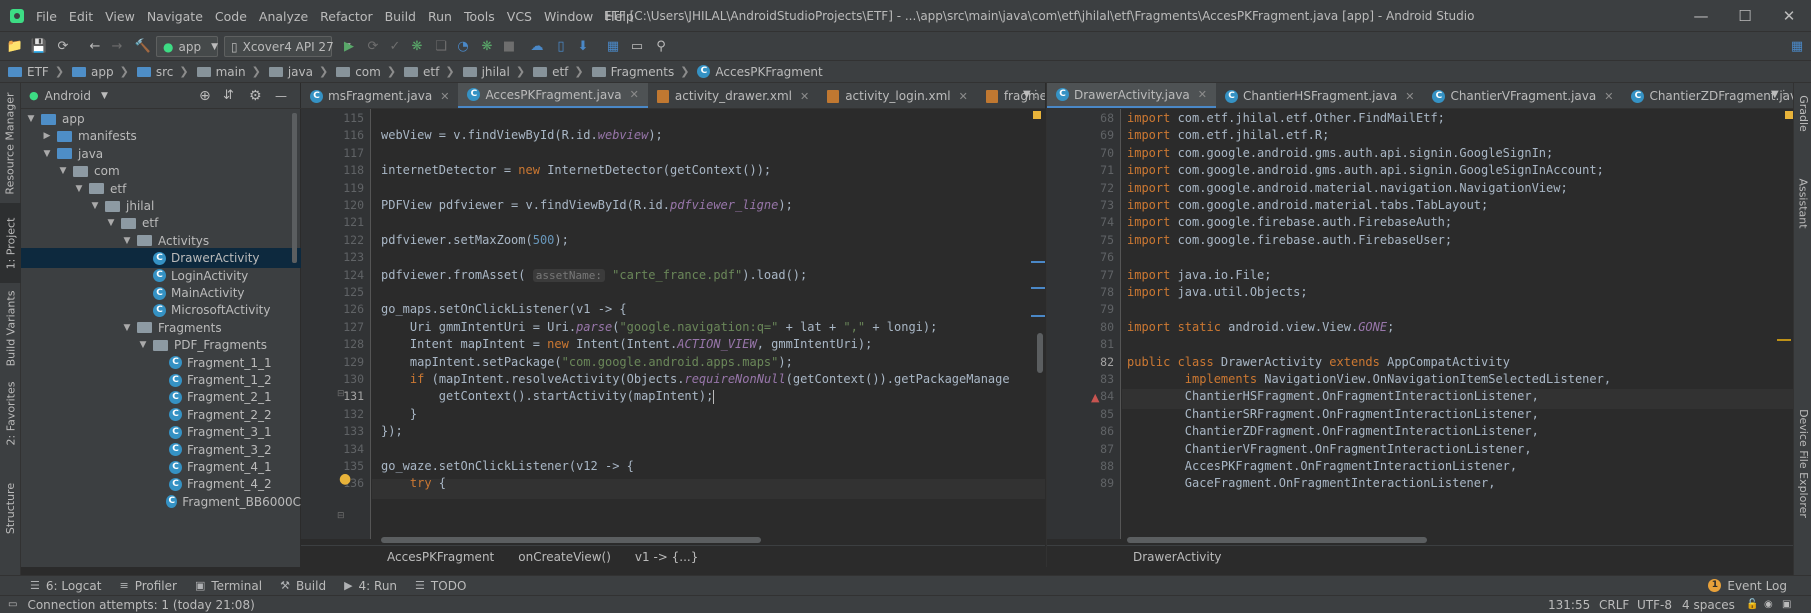 The height and width of the screenshot is (613, 1811). Describe the element at coordinates (379, 95) in the screenshot. I see `editor-tab: CmsFragment.java ✕` at that location.